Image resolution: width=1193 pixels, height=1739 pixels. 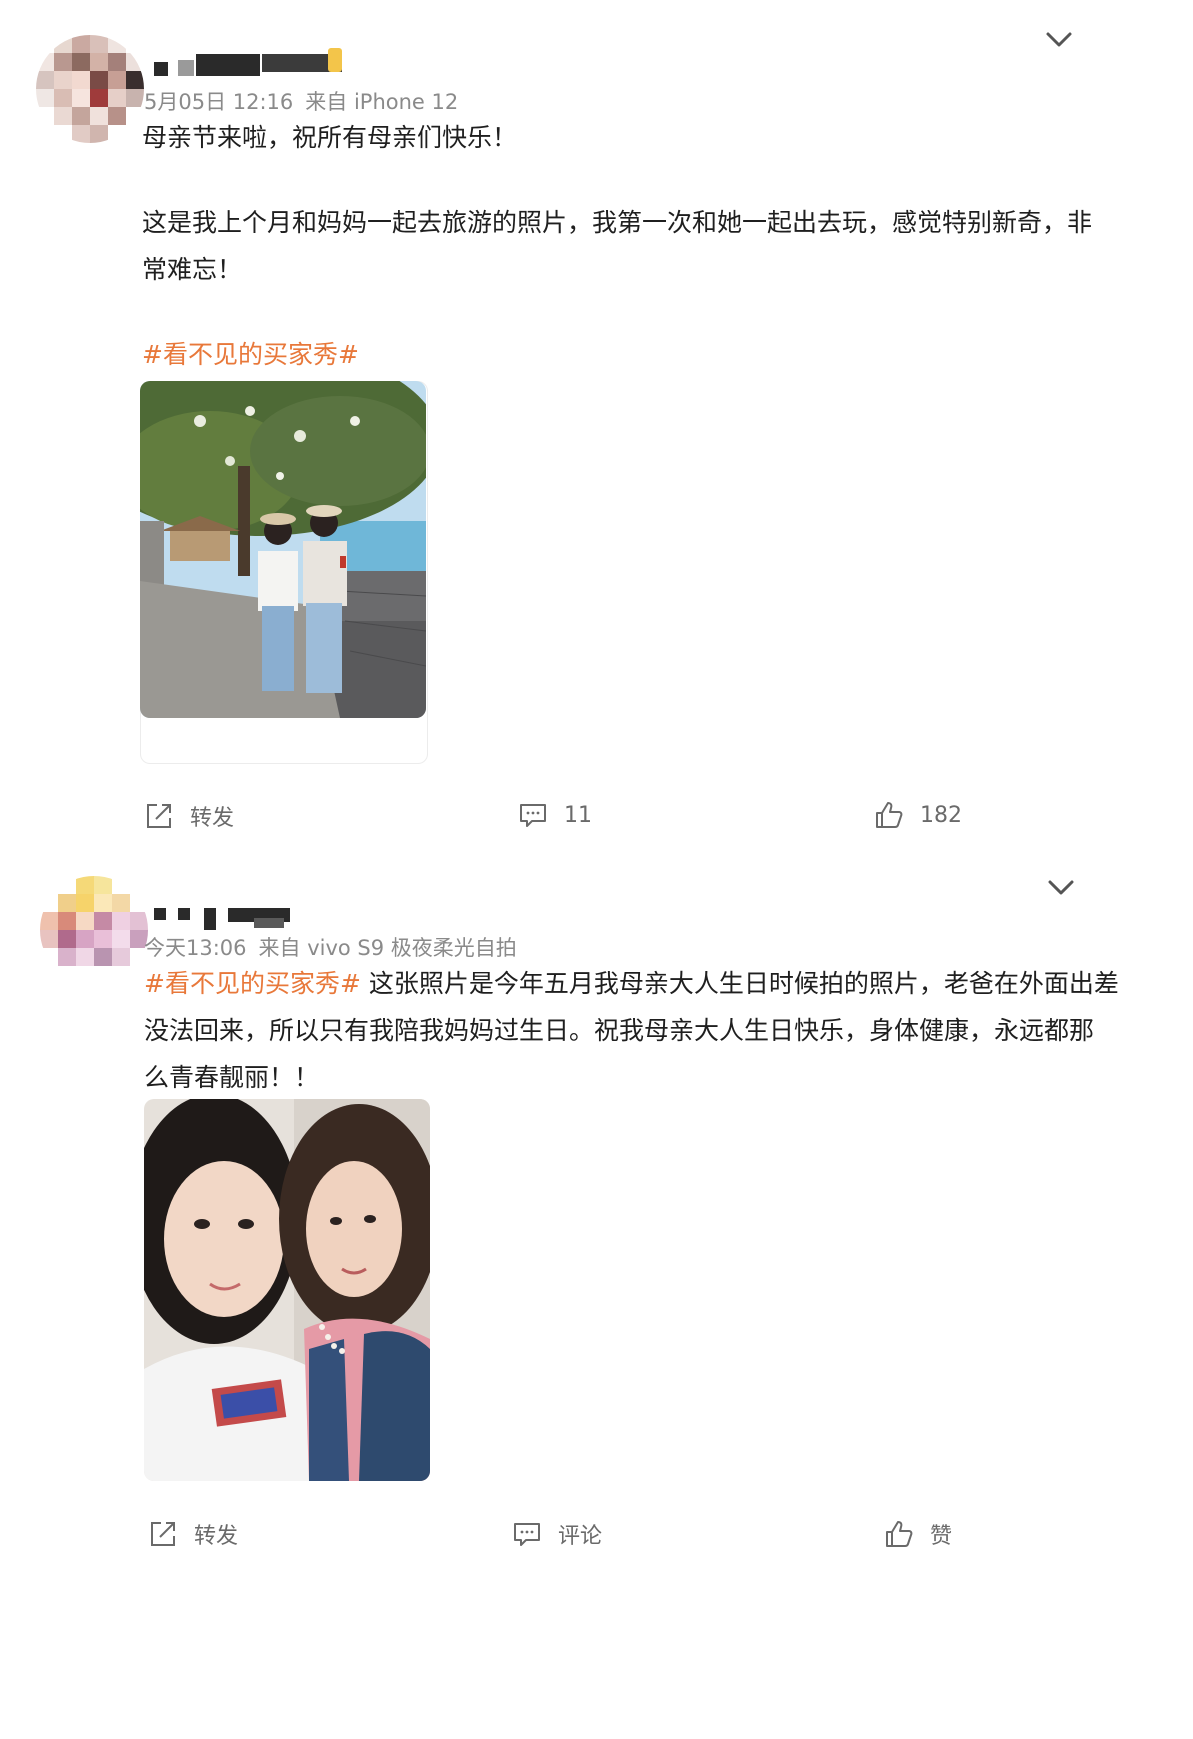 I want to click on like-button: 182, so click(x=918, y=815).